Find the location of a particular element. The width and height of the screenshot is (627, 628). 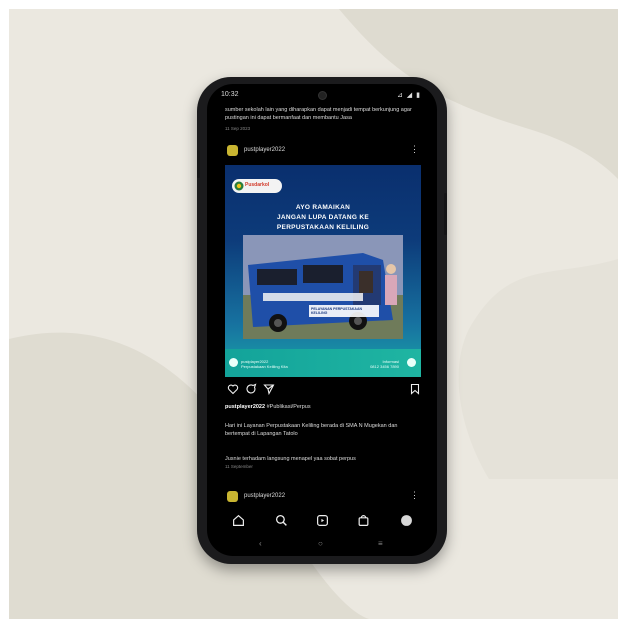

post-likes-line: pustplayer2022 #Publikasi/Perpus is located at coordinates (268, 407).